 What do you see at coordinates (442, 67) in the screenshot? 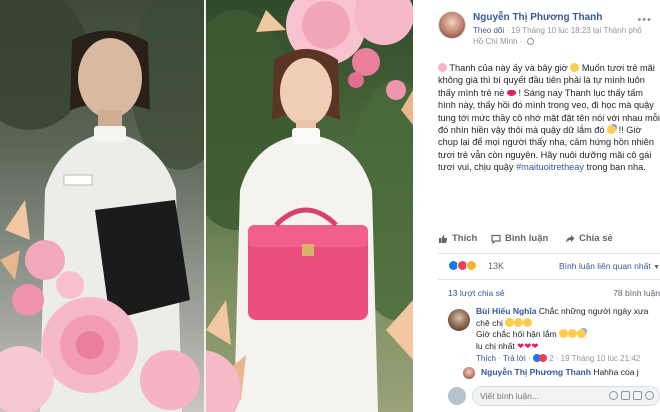
I see `flower-emoji-icon` at bounding box center [442, 67].